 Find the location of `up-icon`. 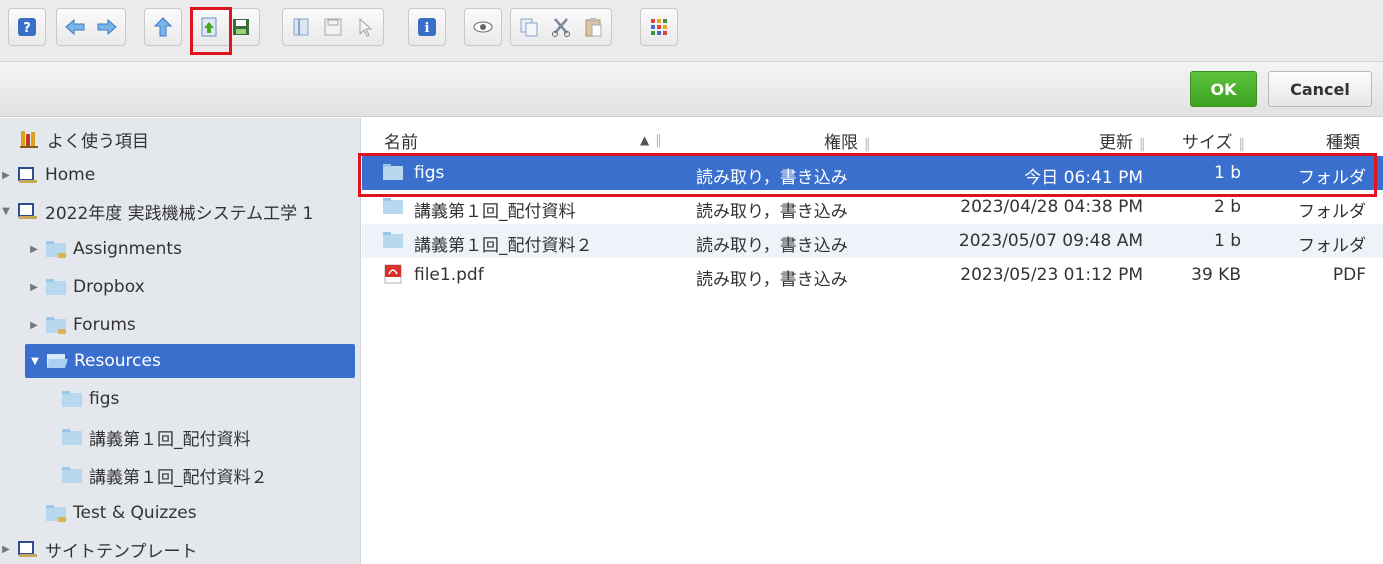

up-icon is located at coordinates (163, 27).